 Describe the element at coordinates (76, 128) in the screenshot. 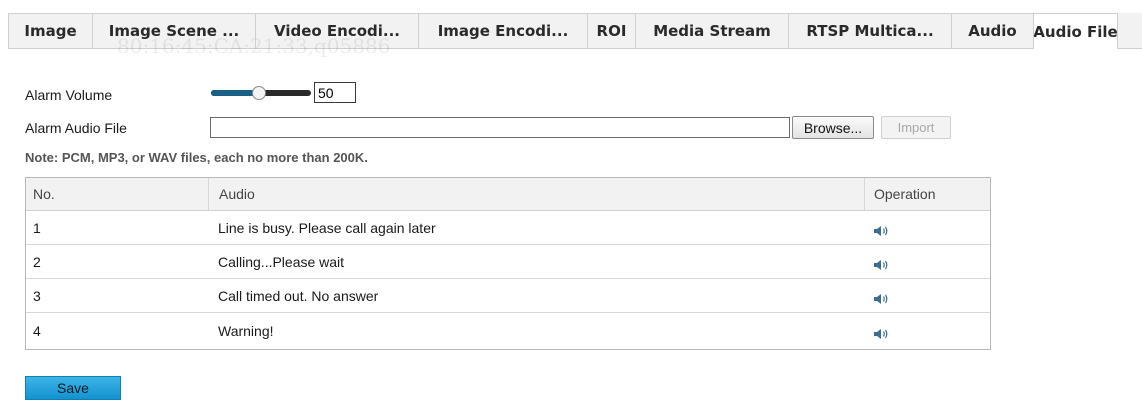

I see `alarm-audio-file-label: Alarm Audio File` at that location.